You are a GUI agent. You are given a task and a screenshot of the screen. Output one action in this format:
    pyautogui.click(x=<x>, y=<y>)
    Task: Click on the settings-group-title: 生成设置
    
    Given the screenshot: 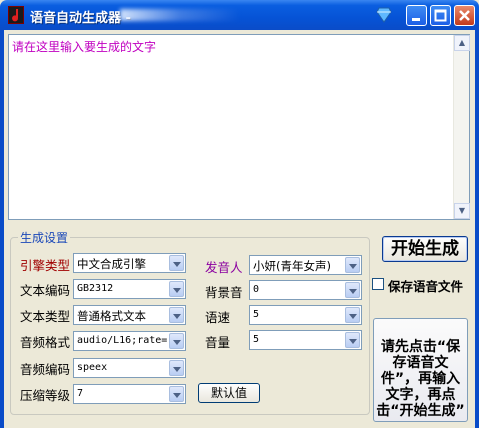 What is the action you would take?
    pyautogui.click(x=44, y=237)
    